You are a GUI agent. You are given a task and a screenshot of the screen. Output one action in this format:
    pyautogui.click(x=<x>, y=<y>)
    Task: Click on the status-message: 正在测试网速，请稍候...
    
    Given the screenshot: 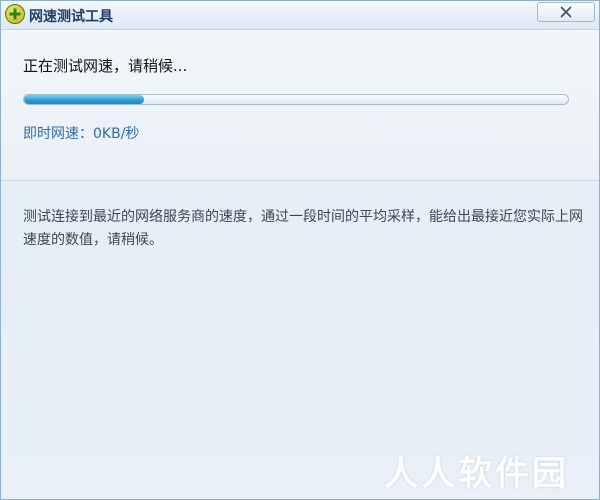 What is the action you would take?
    pyautogui.click(x=105, y=66)
    